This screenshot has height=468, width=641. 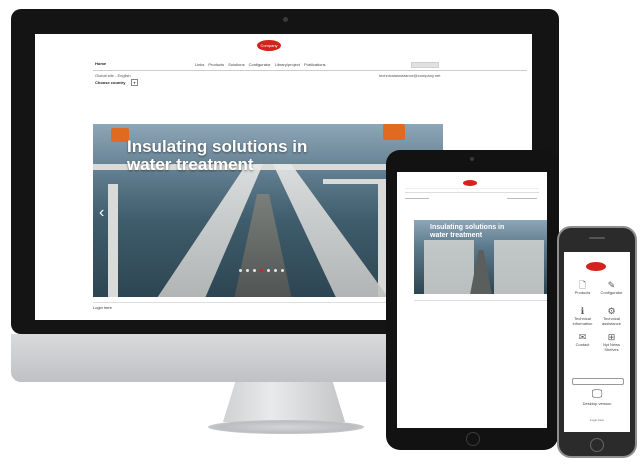 I want to click on tablet-screen: Insulating solutions in water treatment, so click(x=472, y=300).